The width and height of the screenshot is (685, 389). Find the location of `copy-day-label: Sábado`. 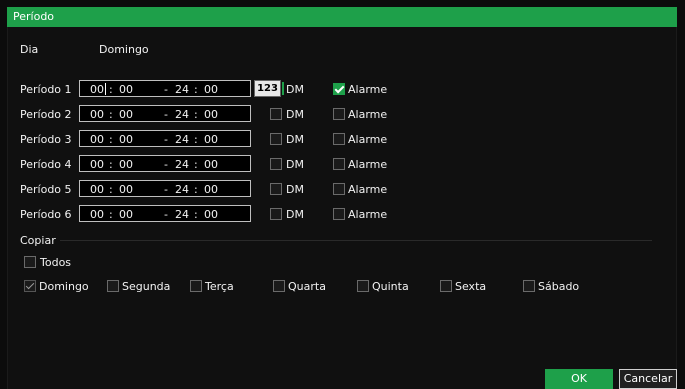

copy-day-label: Sábado is located at coordinates (559, 286).